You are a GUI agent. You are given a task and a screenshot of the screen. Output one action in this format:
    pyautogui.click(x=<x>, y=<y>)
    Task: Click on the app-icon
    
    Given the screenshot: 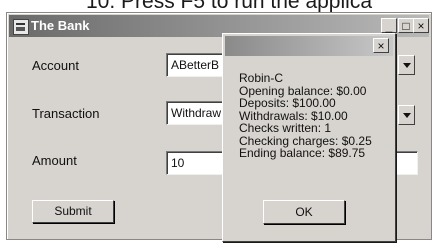 What is the action you would take?
    pyautogui.click(x=21, y=27)
    